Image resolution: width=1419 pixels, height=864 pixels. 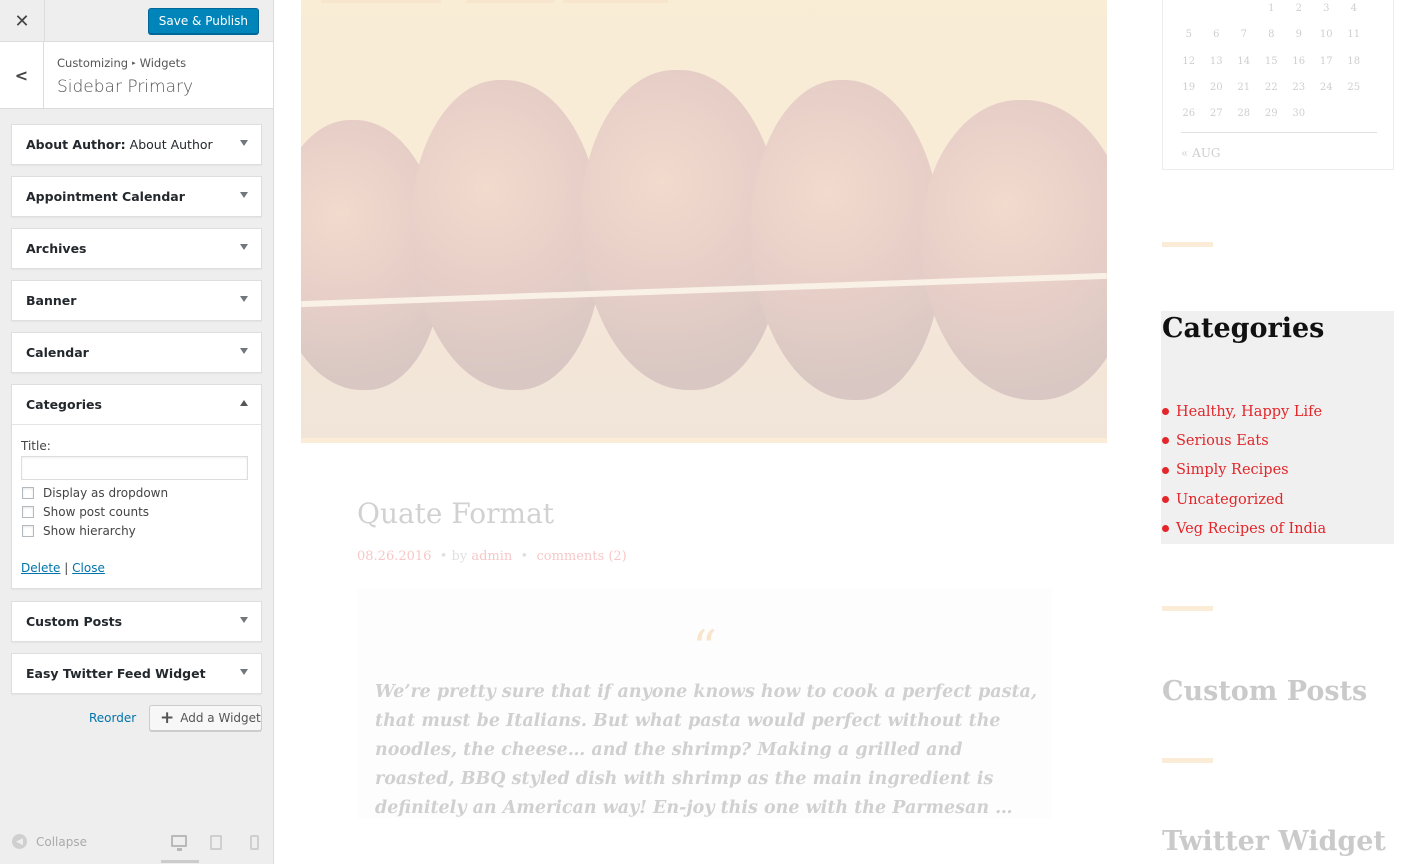 What do you see at coordinates (180, 861) in the screenshot?
I see `active-device-indicator` at bounding box center [180, 861].